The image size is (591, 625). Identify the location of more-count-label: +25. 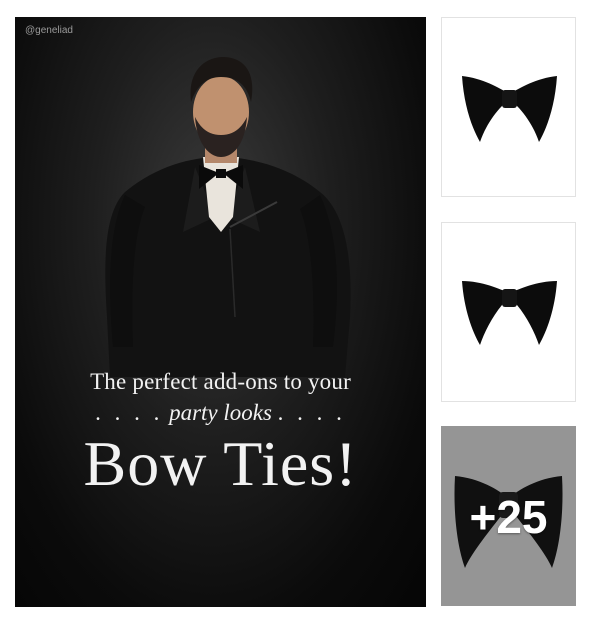
(508, 517).